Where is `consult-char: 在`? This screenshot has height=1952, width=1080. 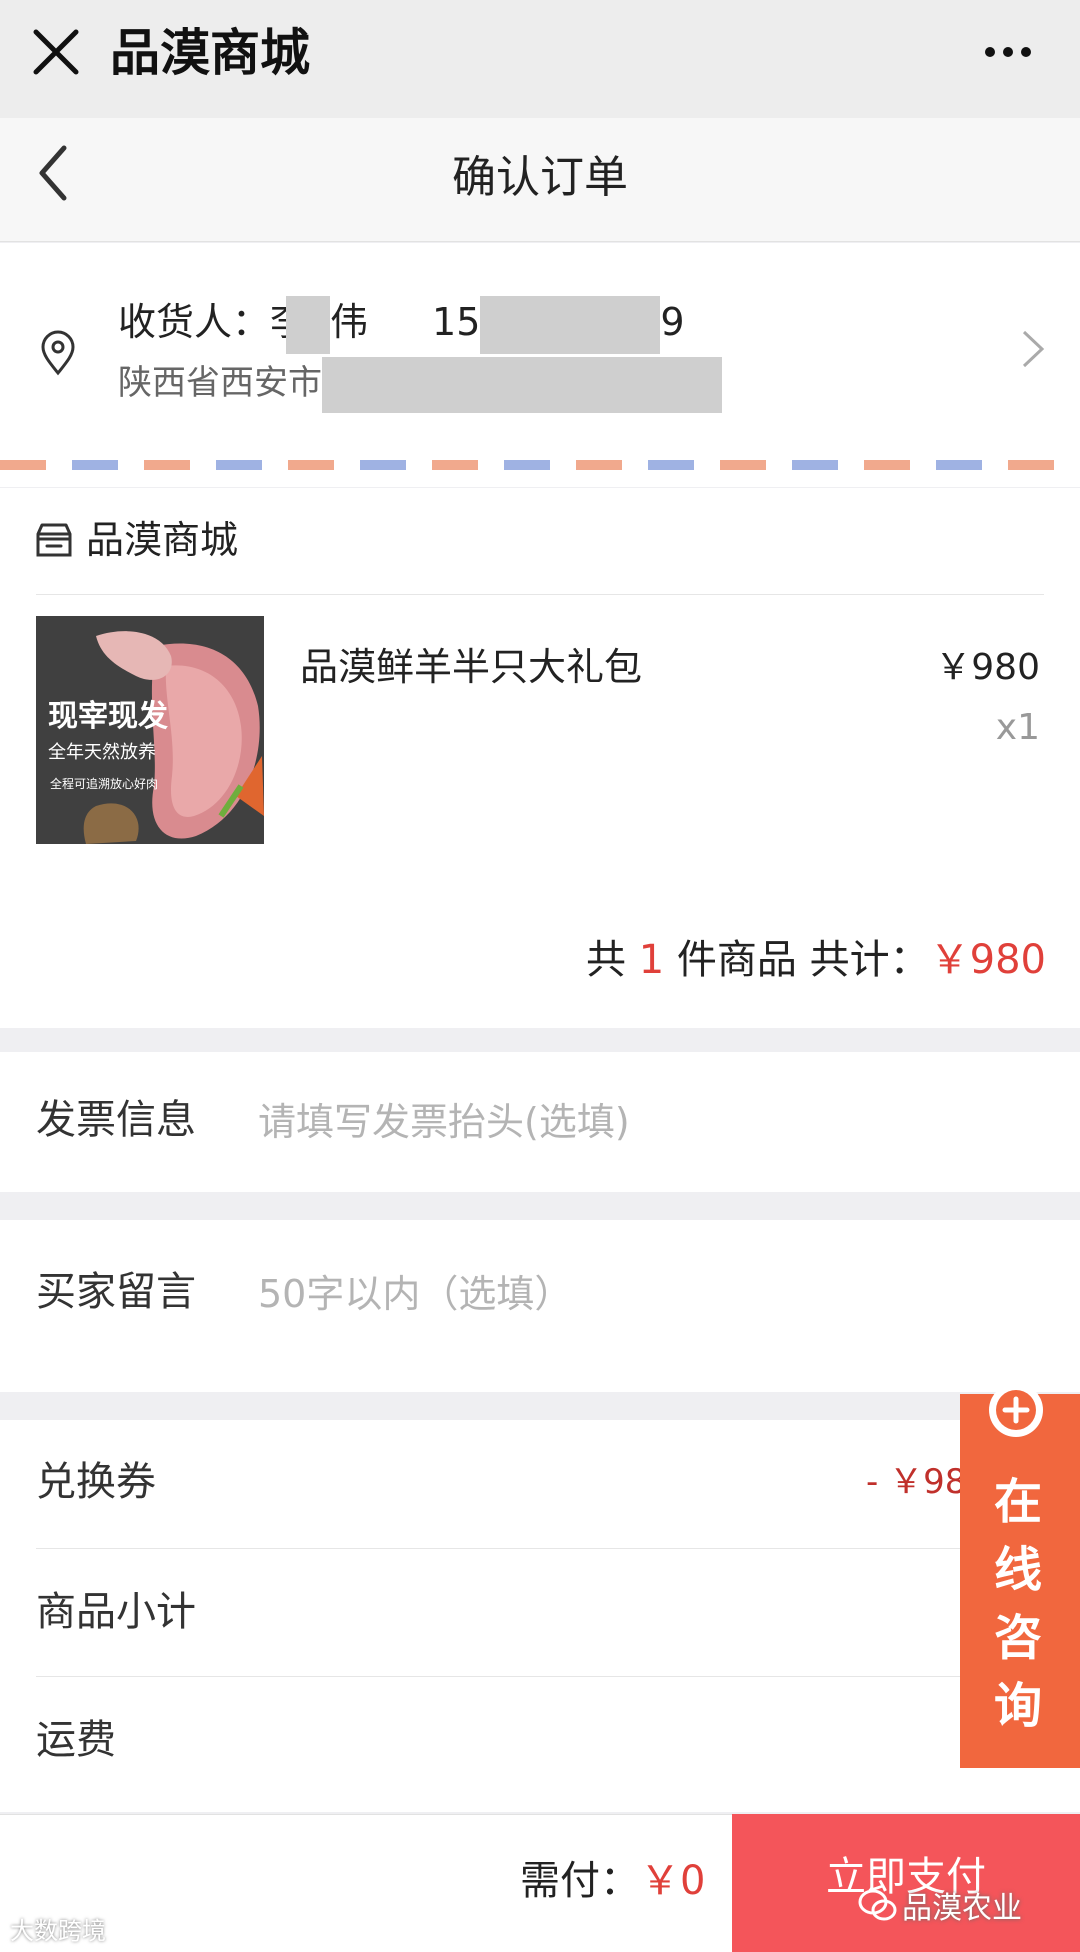 consult-char: 在 is located at coordinates (1017, 1502).